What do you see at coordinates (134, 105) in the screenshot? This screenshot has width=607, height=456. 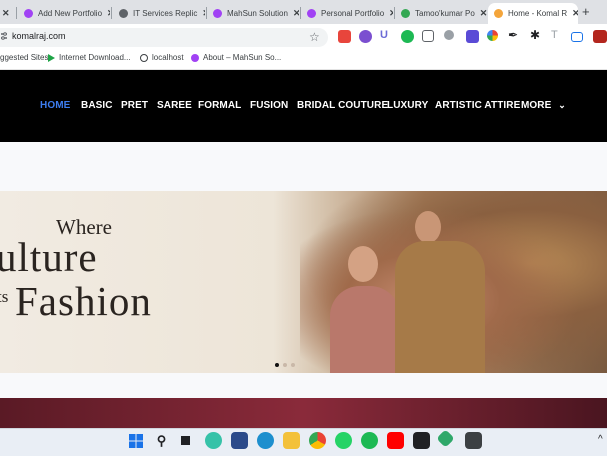 I see `nav-pret: PRET` at bounding box center [134, 105].